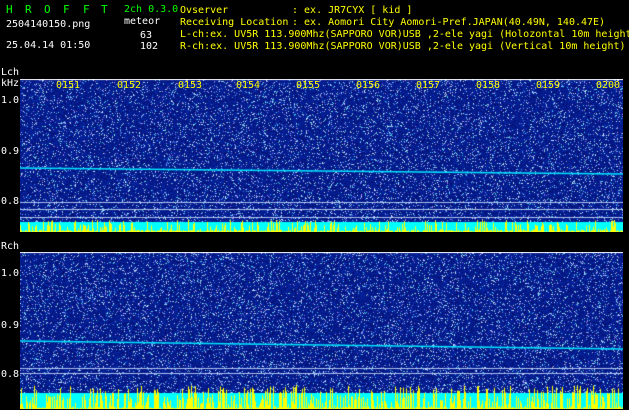  I want to click on time-tick-label: 0158, so click(488, 85).